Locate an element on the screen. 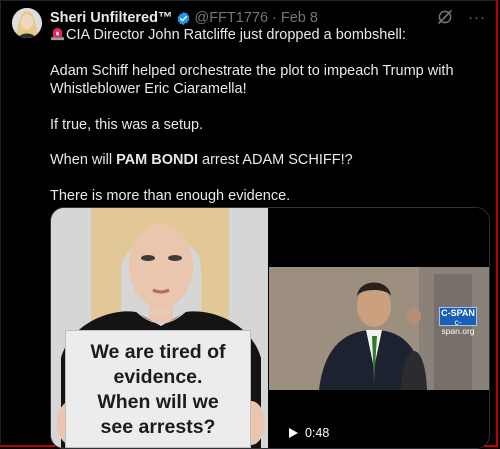 The width and height of the screenshot is (500, 449). sign-line-1: We are tired of is located at coordinates (158, 352).